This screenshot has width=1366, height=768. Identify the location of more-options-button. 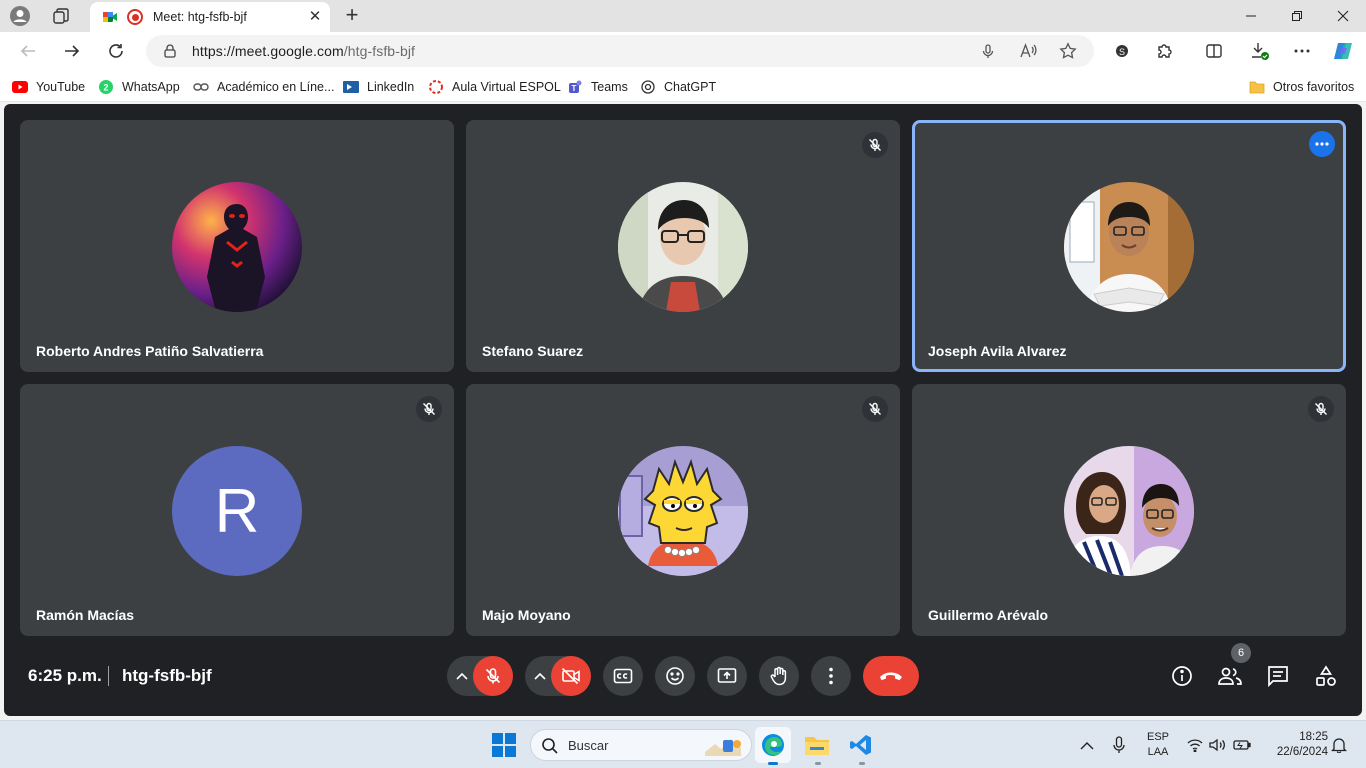
(831, 676).